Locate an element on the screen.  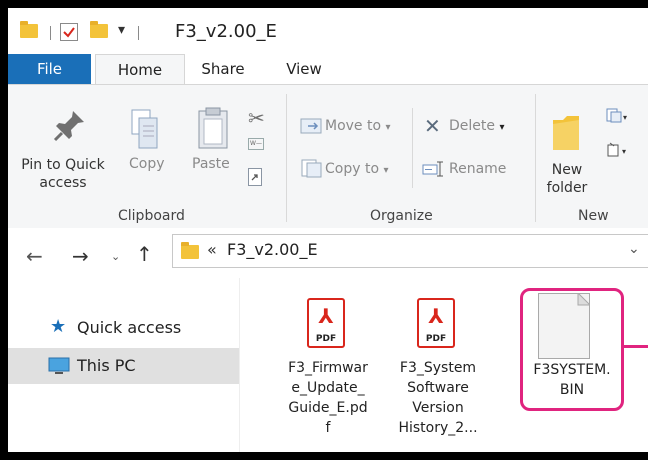
file-name-line: Guide_E.pd is located at coordinates (328, 408).